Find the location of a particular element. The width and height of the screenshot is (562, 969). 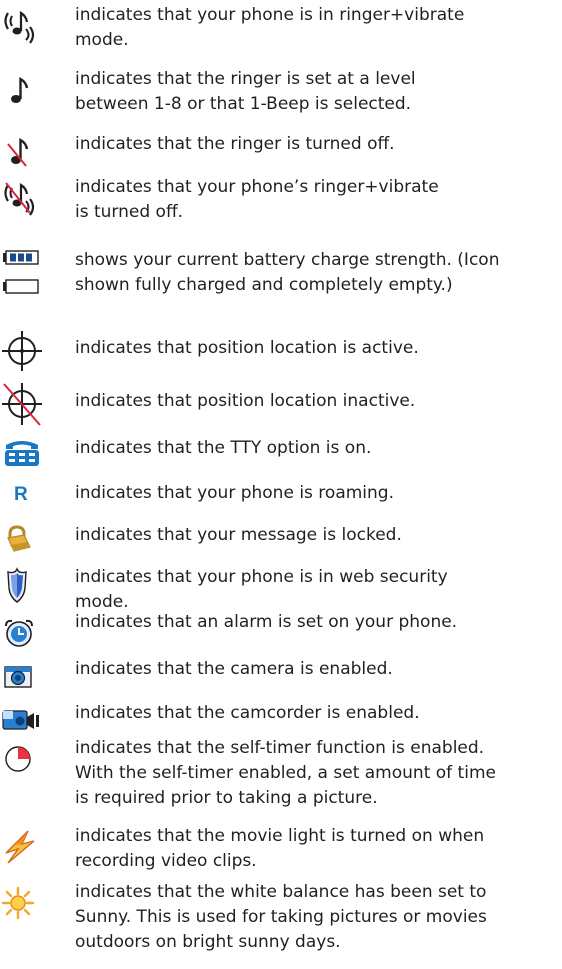

item-text-line: indicates that the ringer is turned off. is located at coordinates (235, 144).